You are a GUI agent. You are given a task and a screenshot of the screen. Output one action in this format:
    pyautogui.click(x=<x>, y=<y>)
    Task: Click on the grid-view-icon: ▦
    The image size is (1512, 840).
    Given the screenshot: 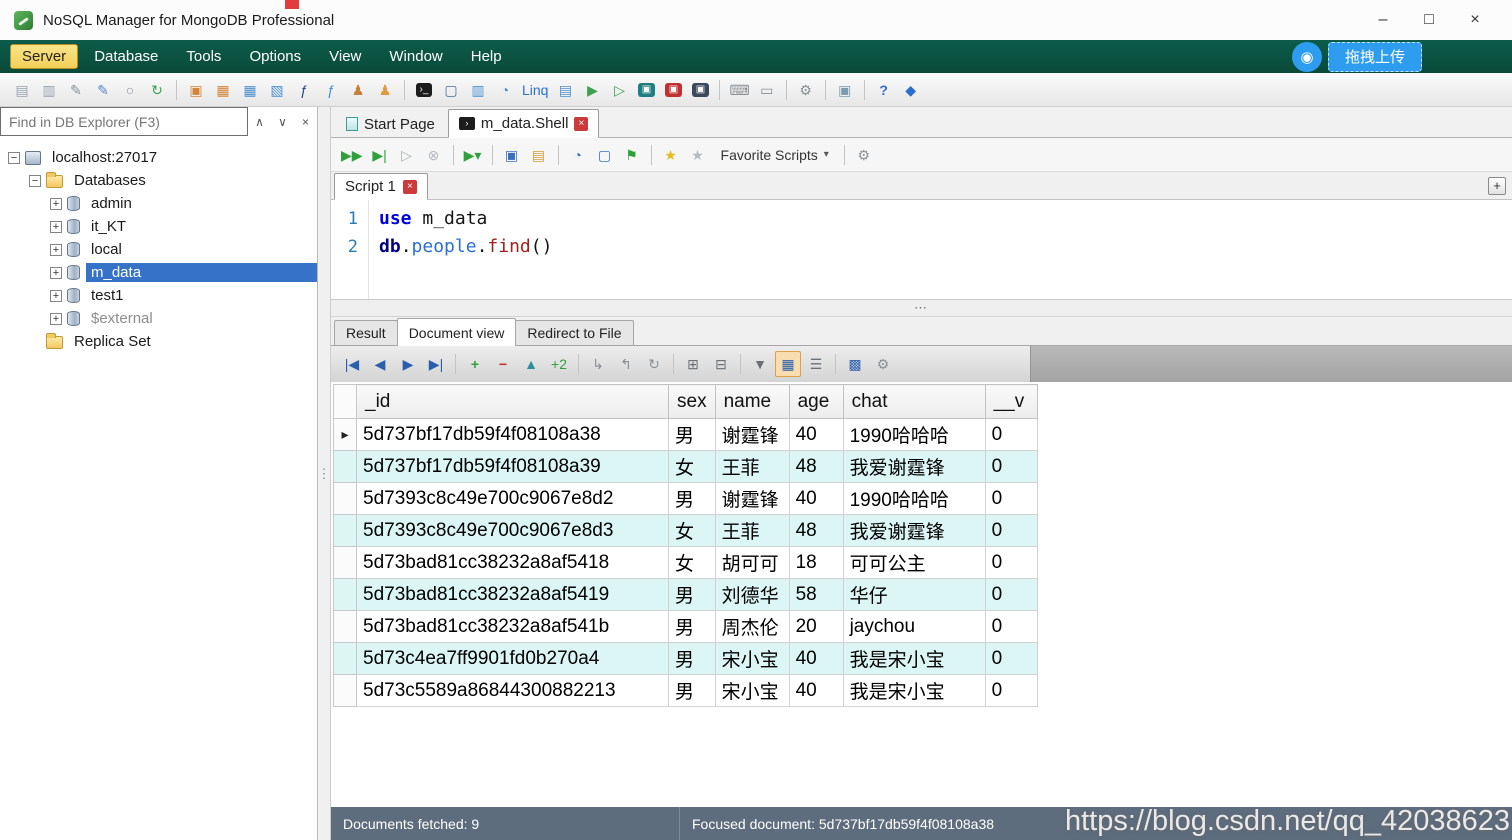 What is the action you would take?
    pyautogui.click(x=788, y=364)
    